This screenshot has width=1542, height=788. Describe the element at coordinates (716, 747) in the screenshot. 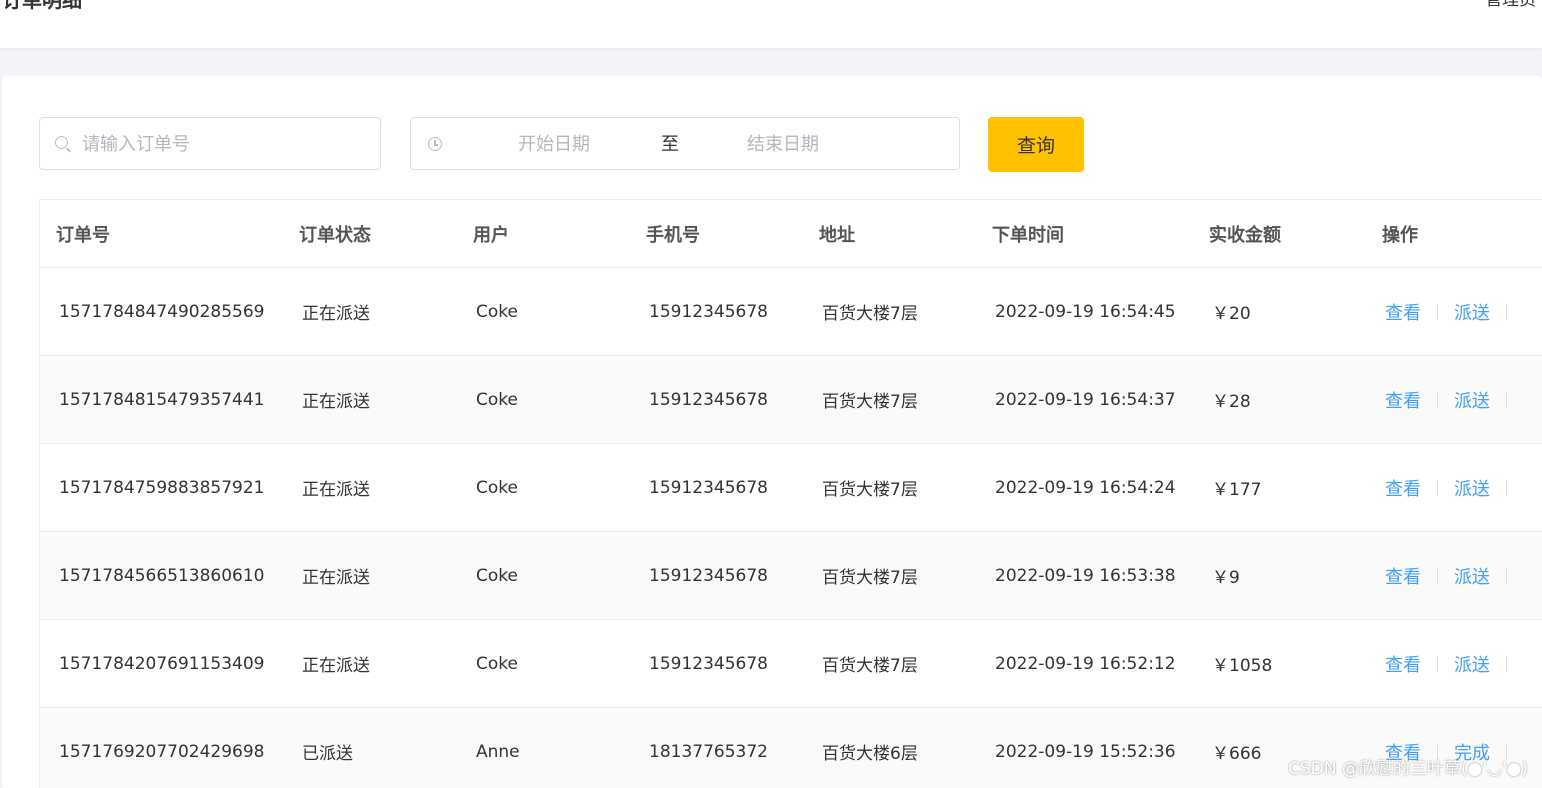

I see `phone-cell: 18137765372` at that location.